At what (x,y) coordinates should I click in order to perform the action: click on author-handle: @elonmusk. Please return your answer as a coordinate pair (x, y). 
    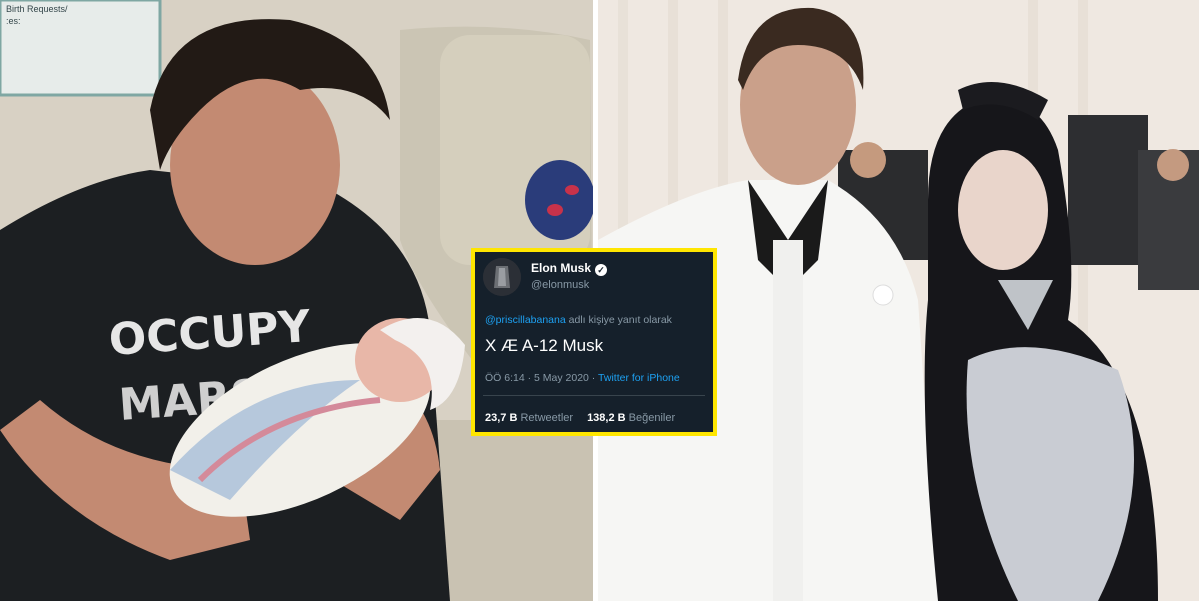
    Looking at the image, I should click on (560, 285).